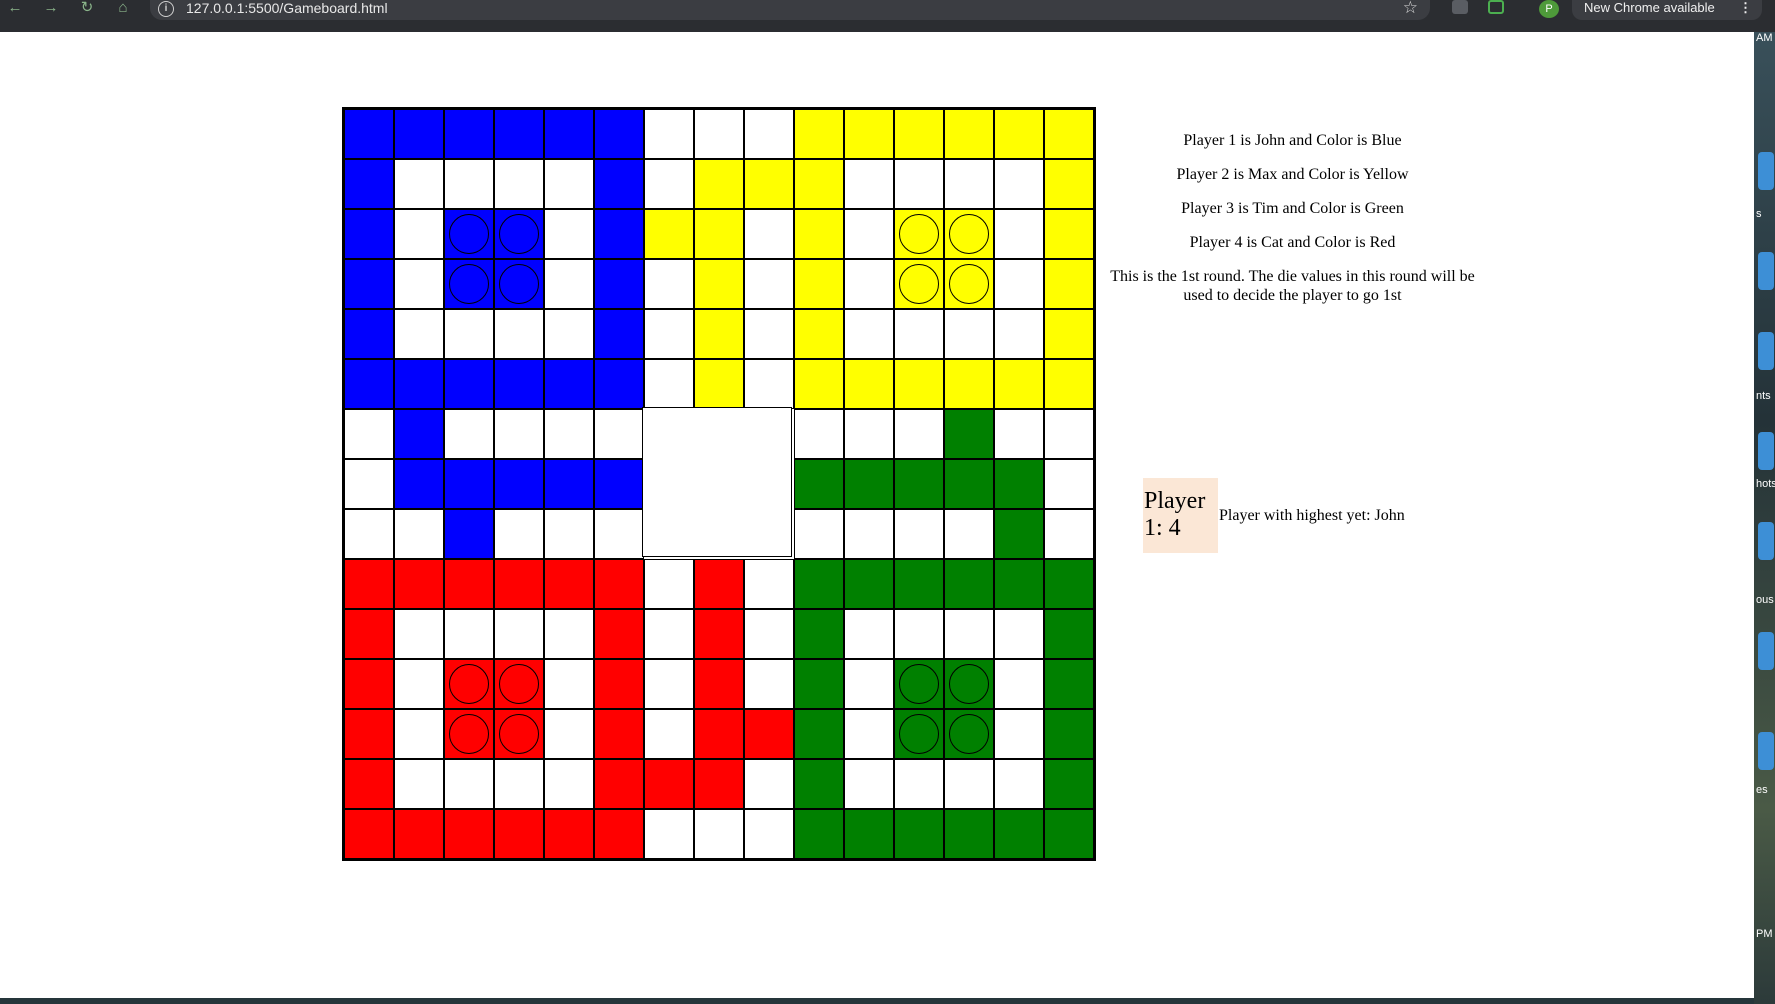 This screenshot has width=1775, height=1004. What do you see at coordinates (969, 734) in the screenshot?
I see `game-piece-green` at bounding box center [969, 734].